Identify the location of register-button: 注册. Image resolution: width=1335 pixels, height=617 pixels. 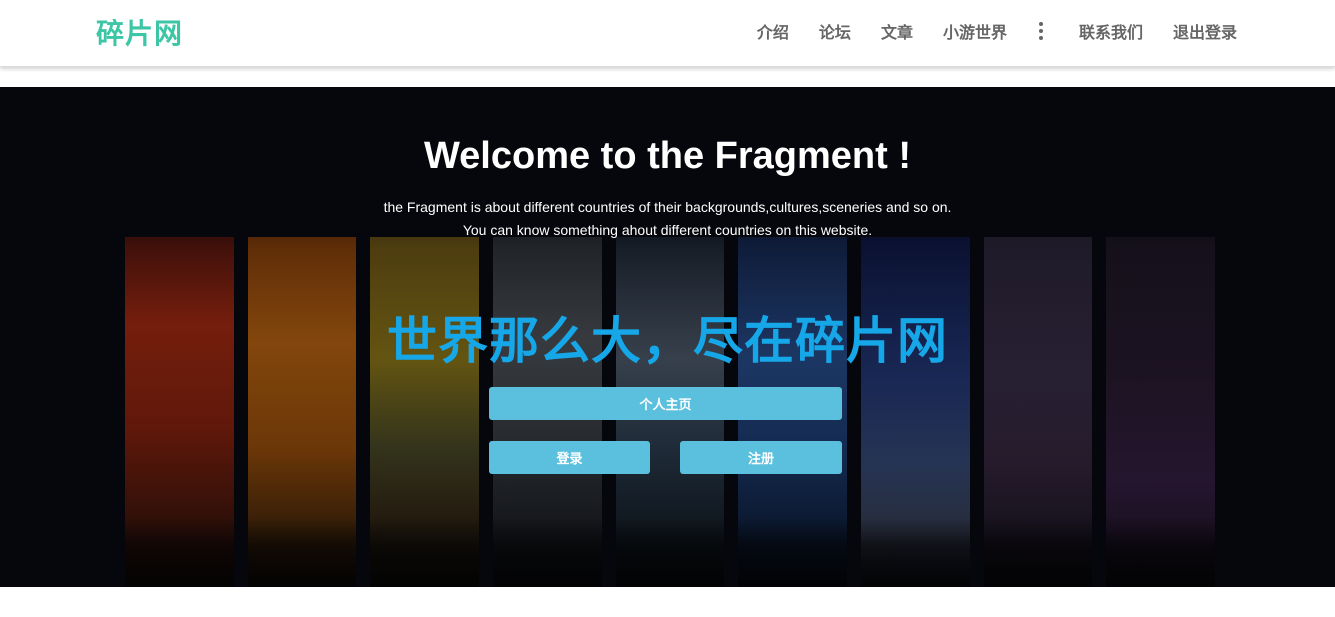
(761, 457).